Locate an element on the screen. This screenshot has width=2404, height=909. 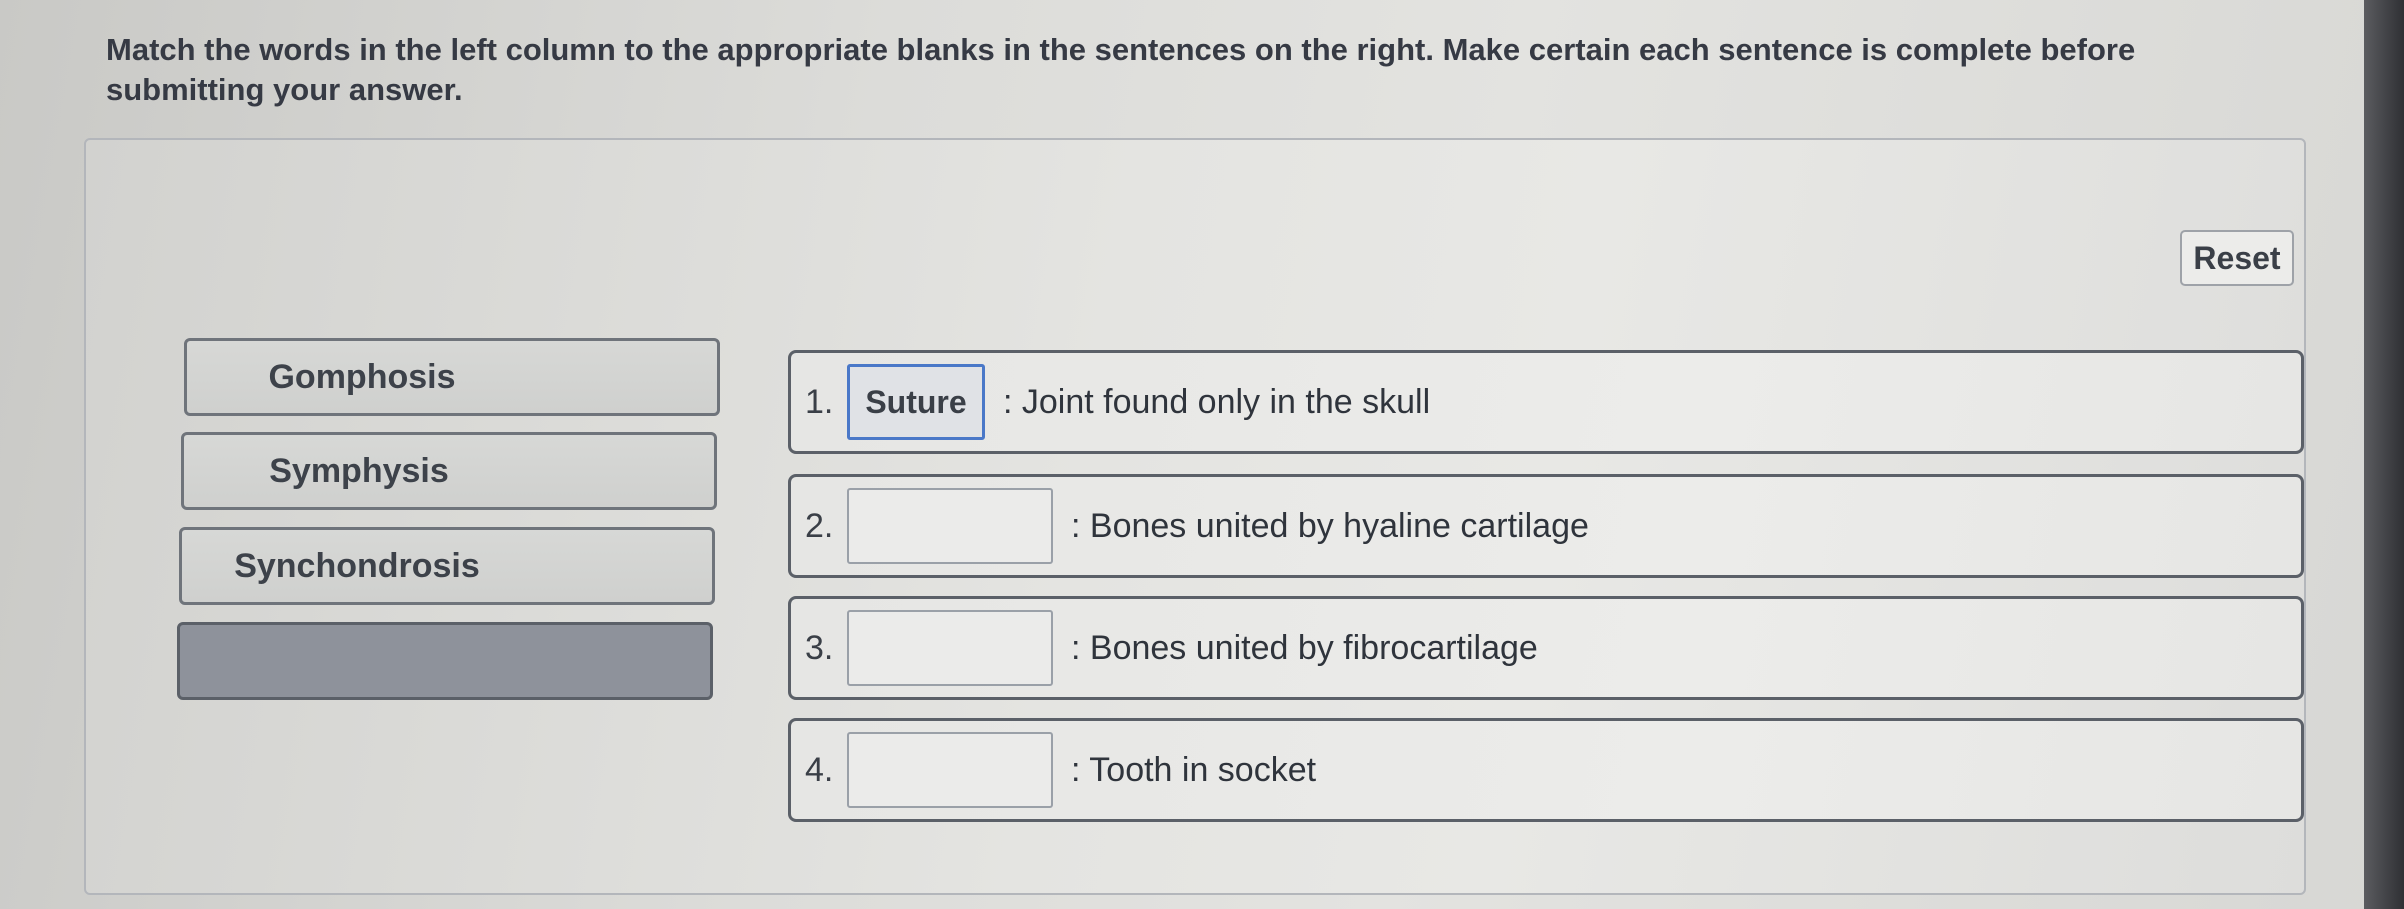
answer-drop-zone-1: Suture is located at coordinates (916, 402).